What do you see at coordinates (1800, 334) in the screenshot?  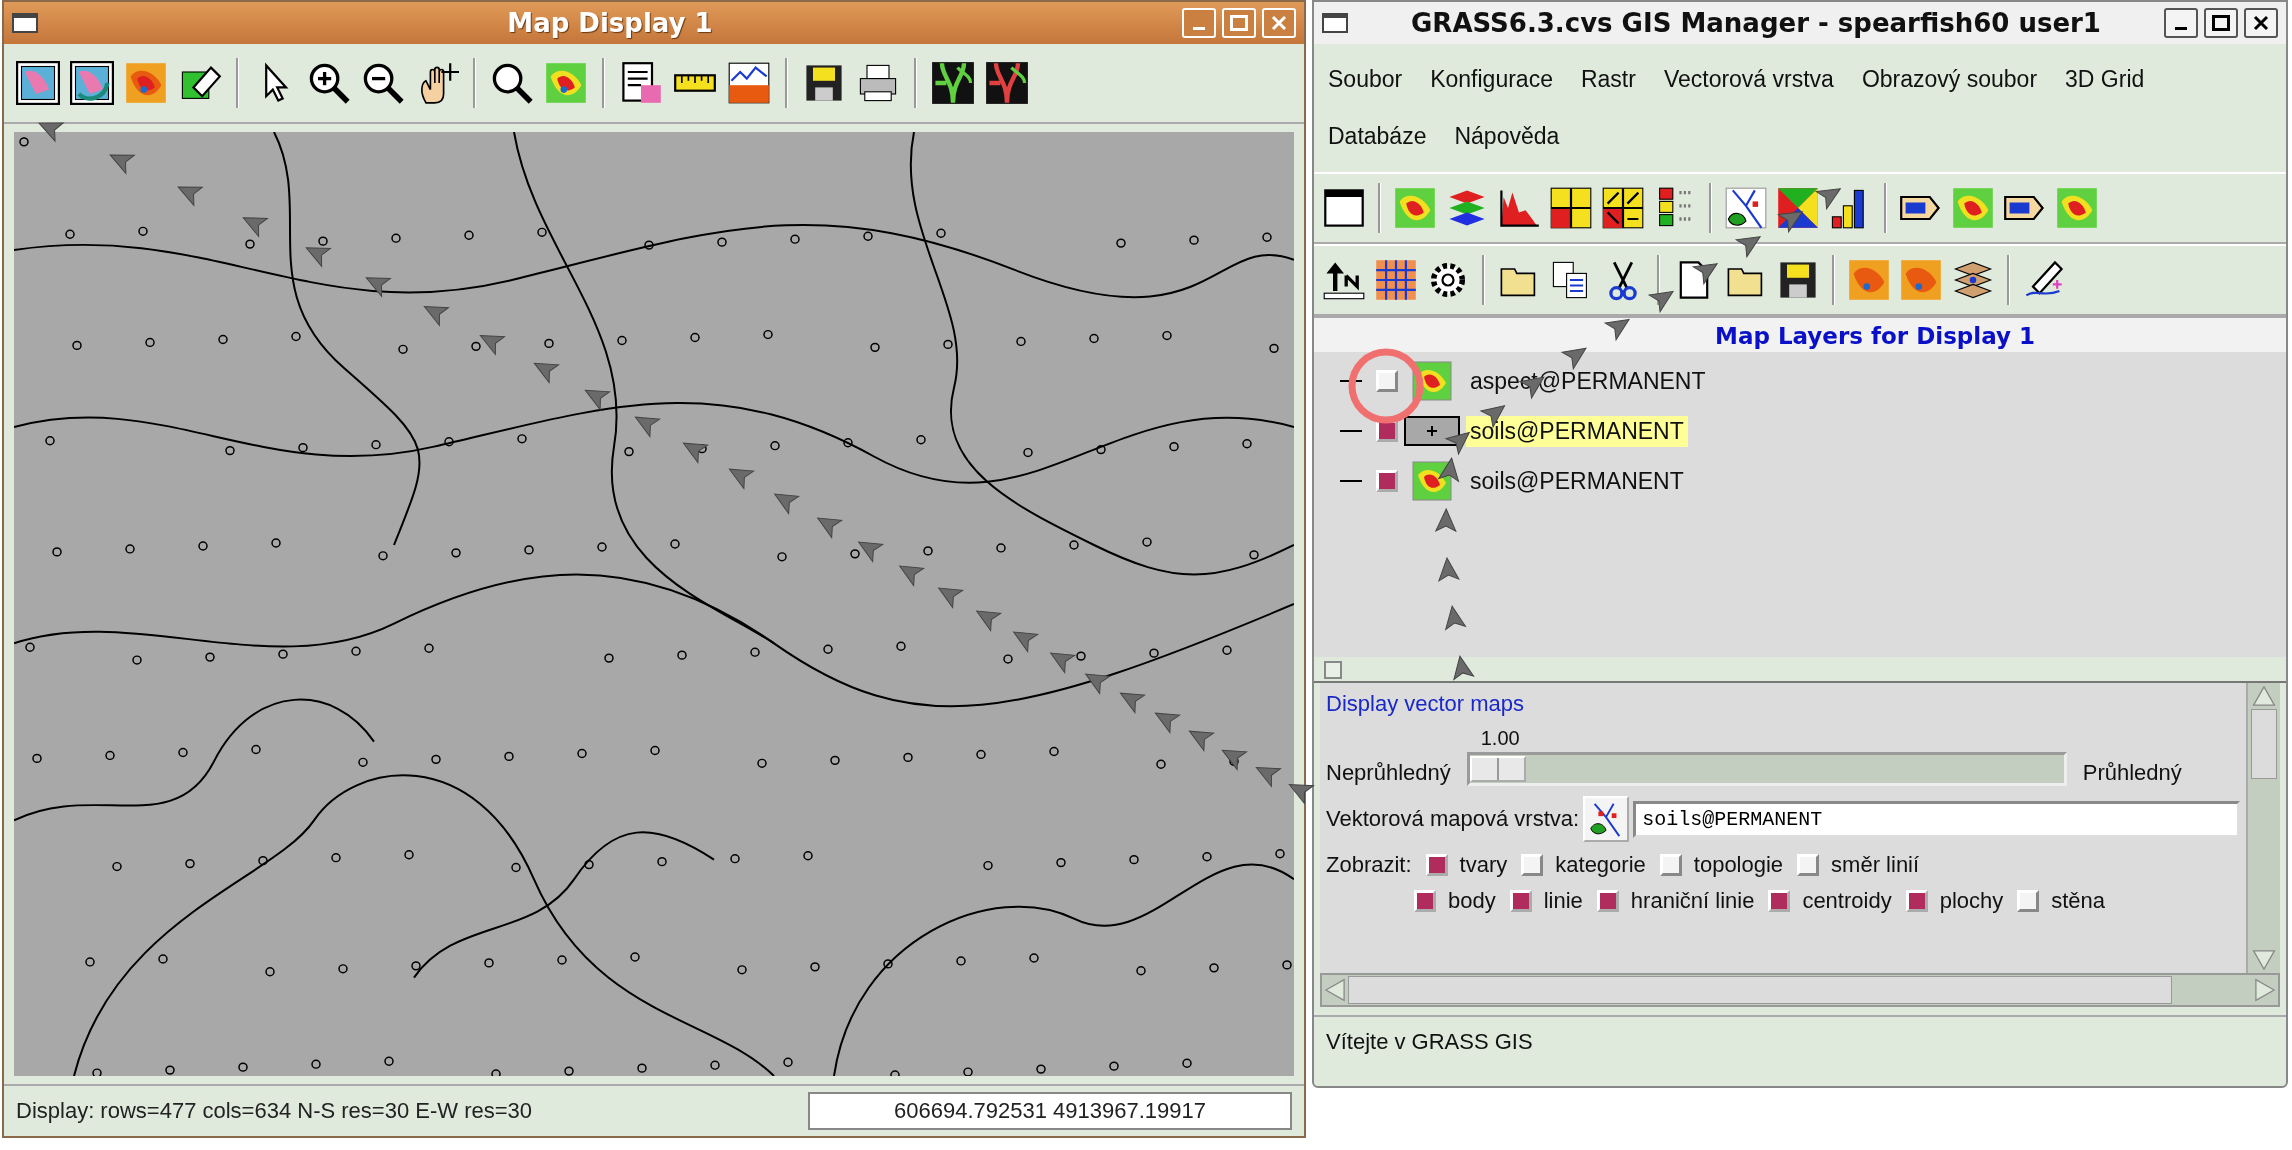 I see `layer-tree-header: Map Layers for Display 1` at bounding box center [1800, 334].